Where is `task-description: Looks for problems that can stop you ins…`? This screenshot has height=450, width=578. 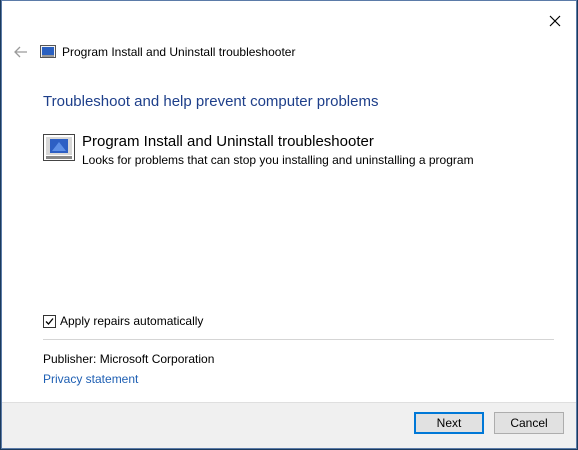 task-description: Looks for problems that can stop you ins… is located at coordinates (278, 160).